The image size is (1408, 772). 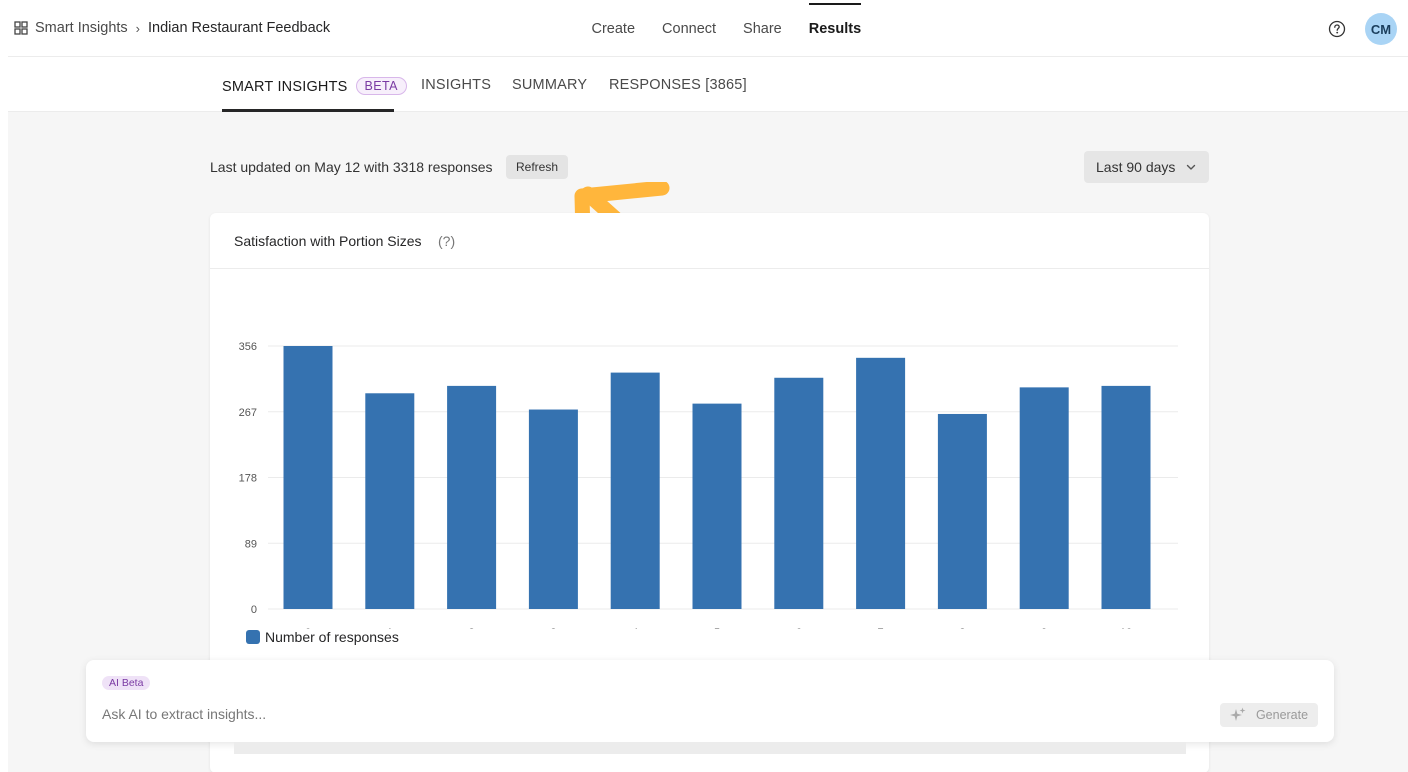 What do you see at coordinates (248, 413) in the screenshot?
I see `y-tick-label: 267` at bounding box center [248, 413].